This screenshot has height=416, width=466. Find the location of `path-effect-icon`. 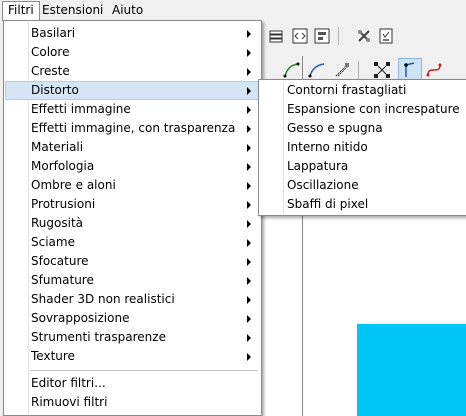

path-effect-icon is located at coordinates (434, 70).